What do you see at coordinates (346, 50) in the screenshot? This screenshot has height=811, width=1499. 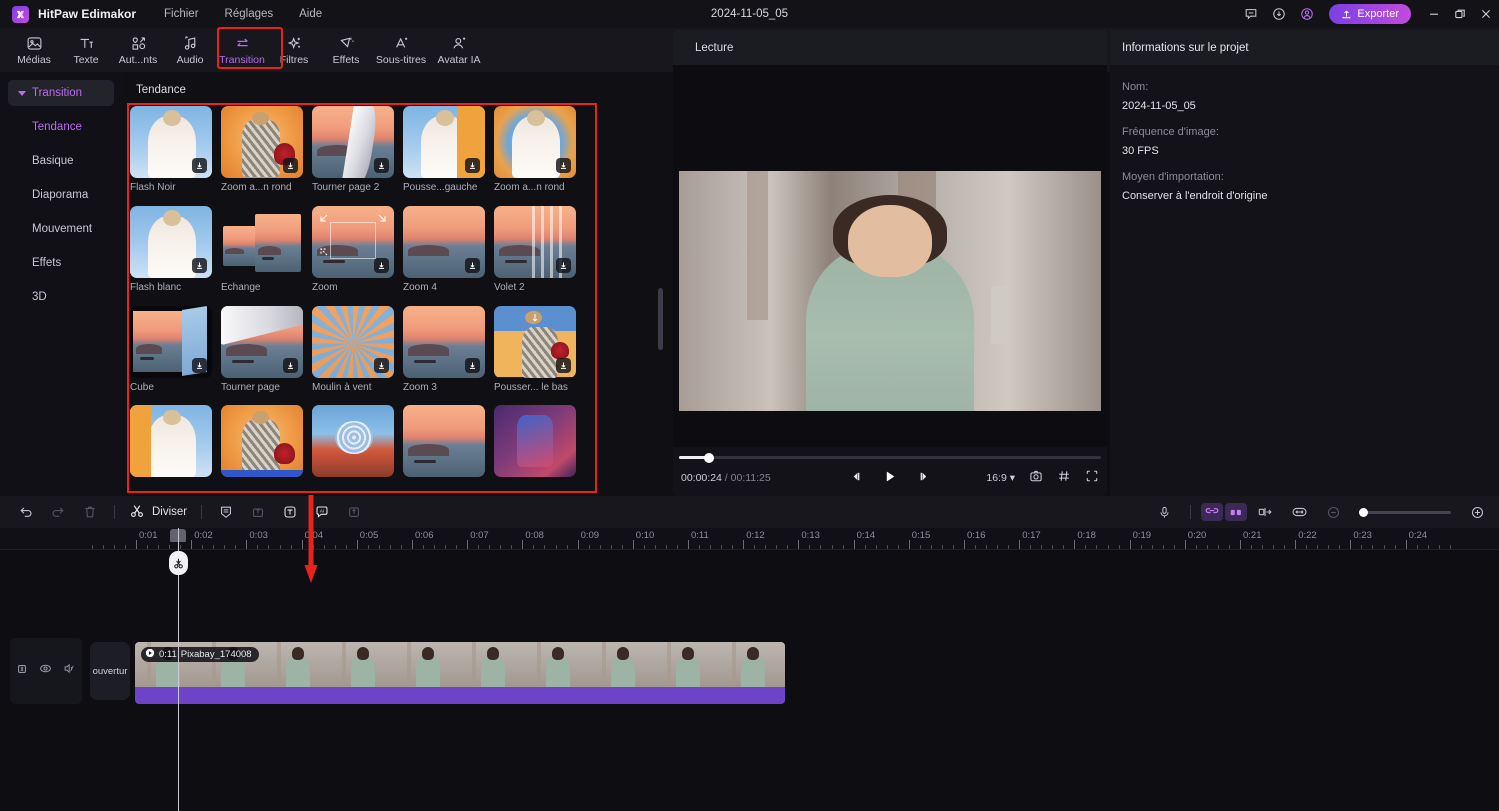 I see `tool-effets: Effets` at bounding box center [346, 50].